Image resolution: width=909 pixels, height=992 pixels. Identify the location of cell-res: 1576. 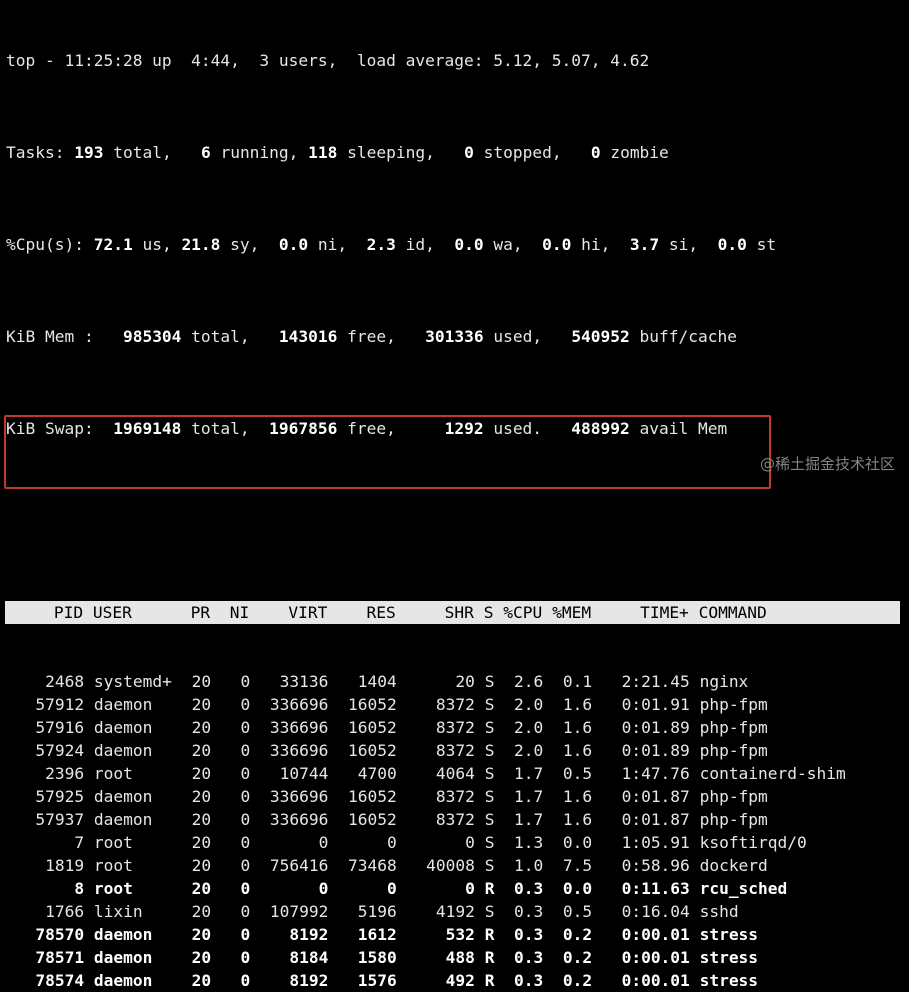
(377, 980).